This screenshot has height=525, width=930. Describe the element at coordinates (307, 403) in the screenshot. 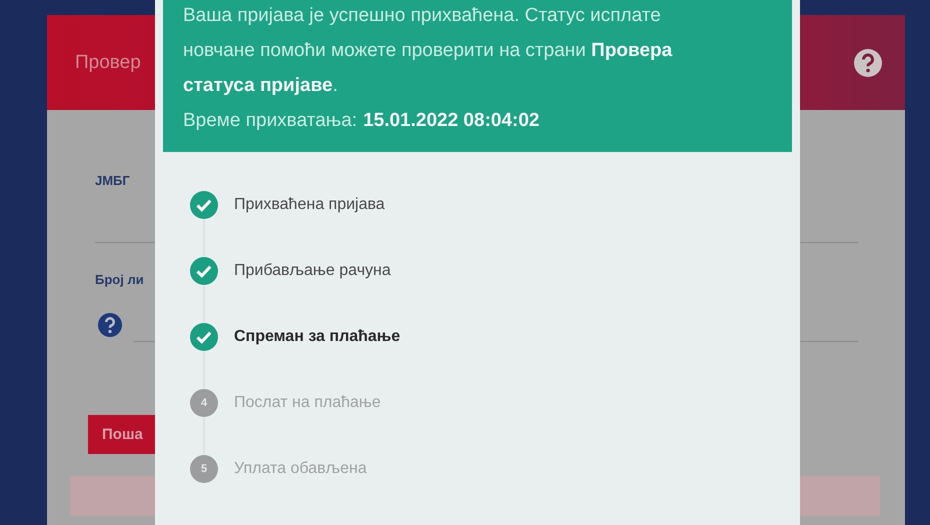

I see `step-label: Послат на плаћање` at that location.